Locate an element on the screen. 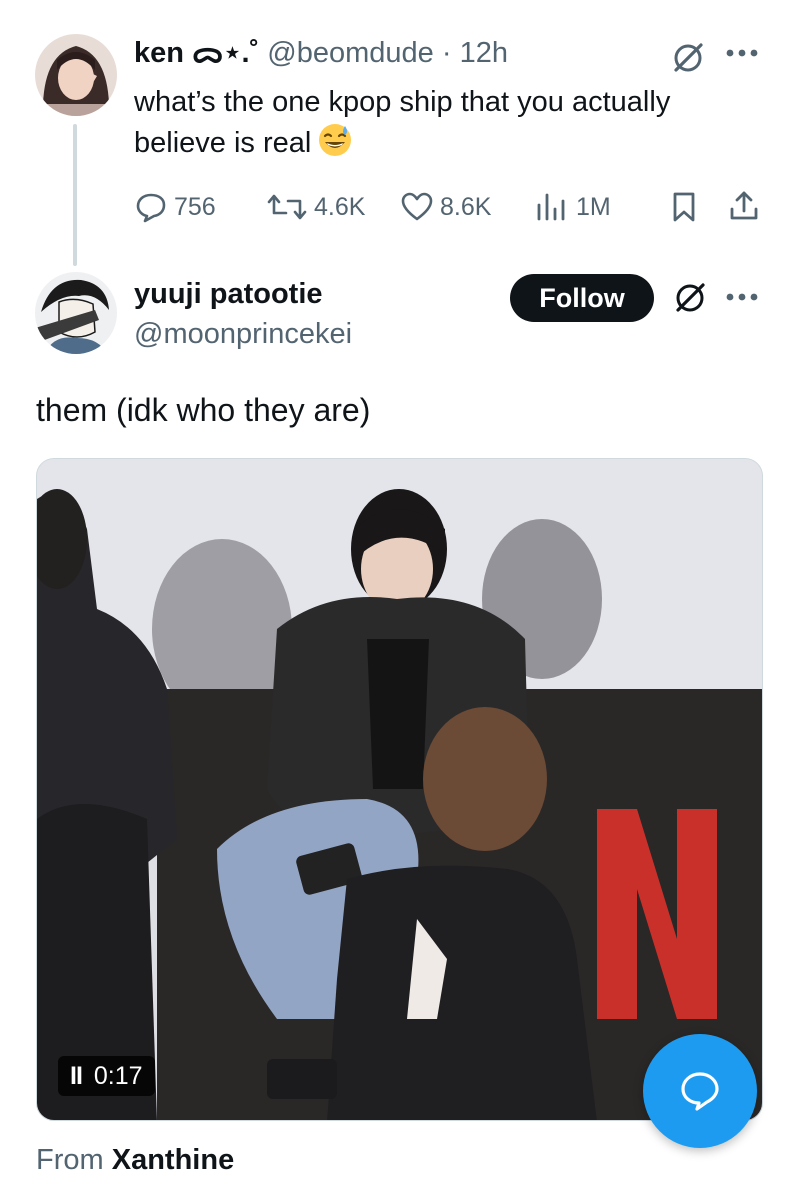  reply-button: 756 is located at coordinates (175, 207).